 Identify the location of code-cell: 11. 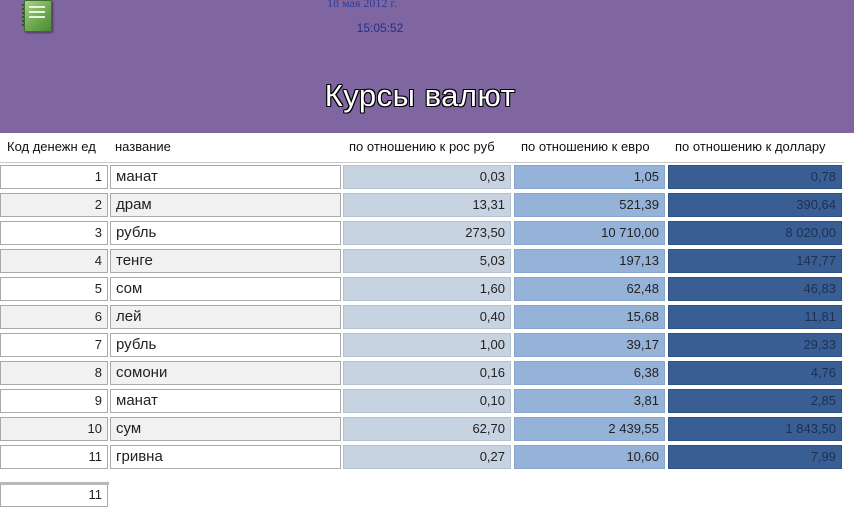
(54, 457).